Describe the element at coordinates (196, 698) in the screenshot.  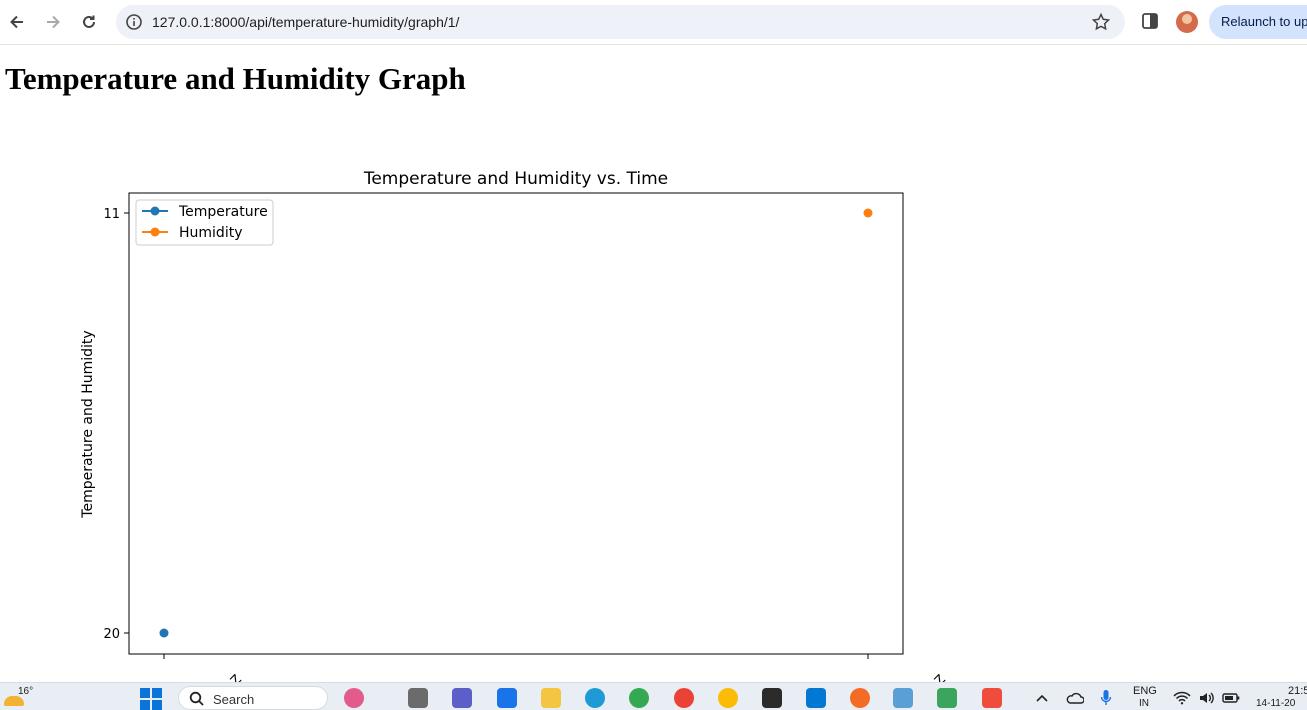
I see `search-icon` at that location.